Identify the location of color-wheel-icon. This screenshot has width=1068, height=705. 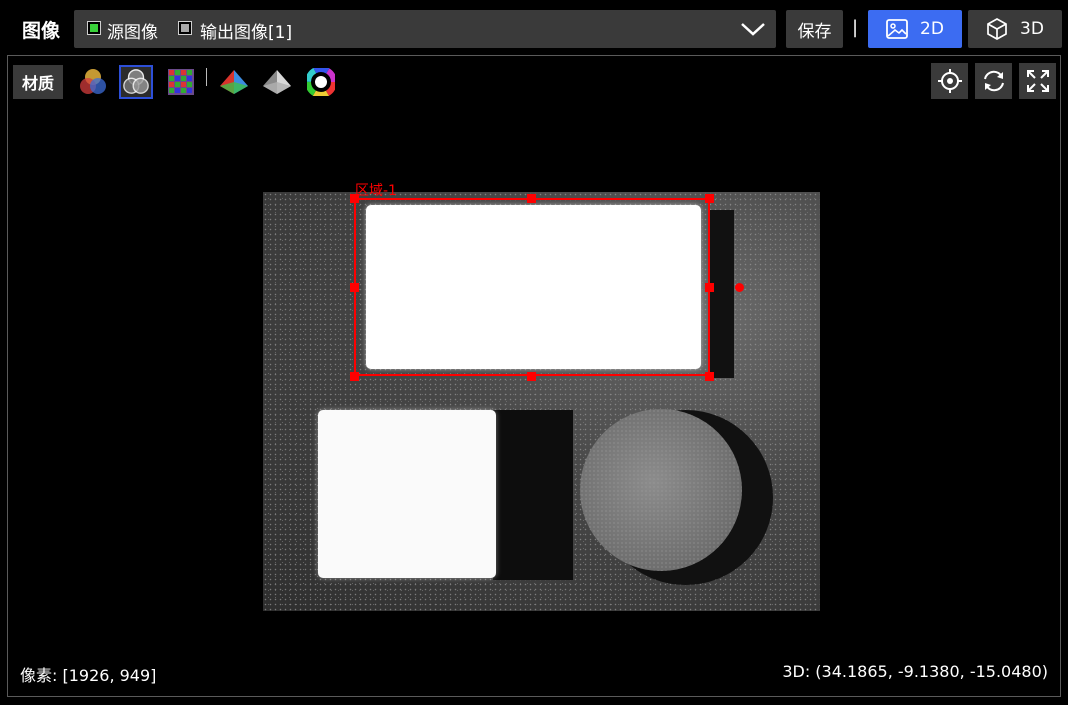
(321, 82).